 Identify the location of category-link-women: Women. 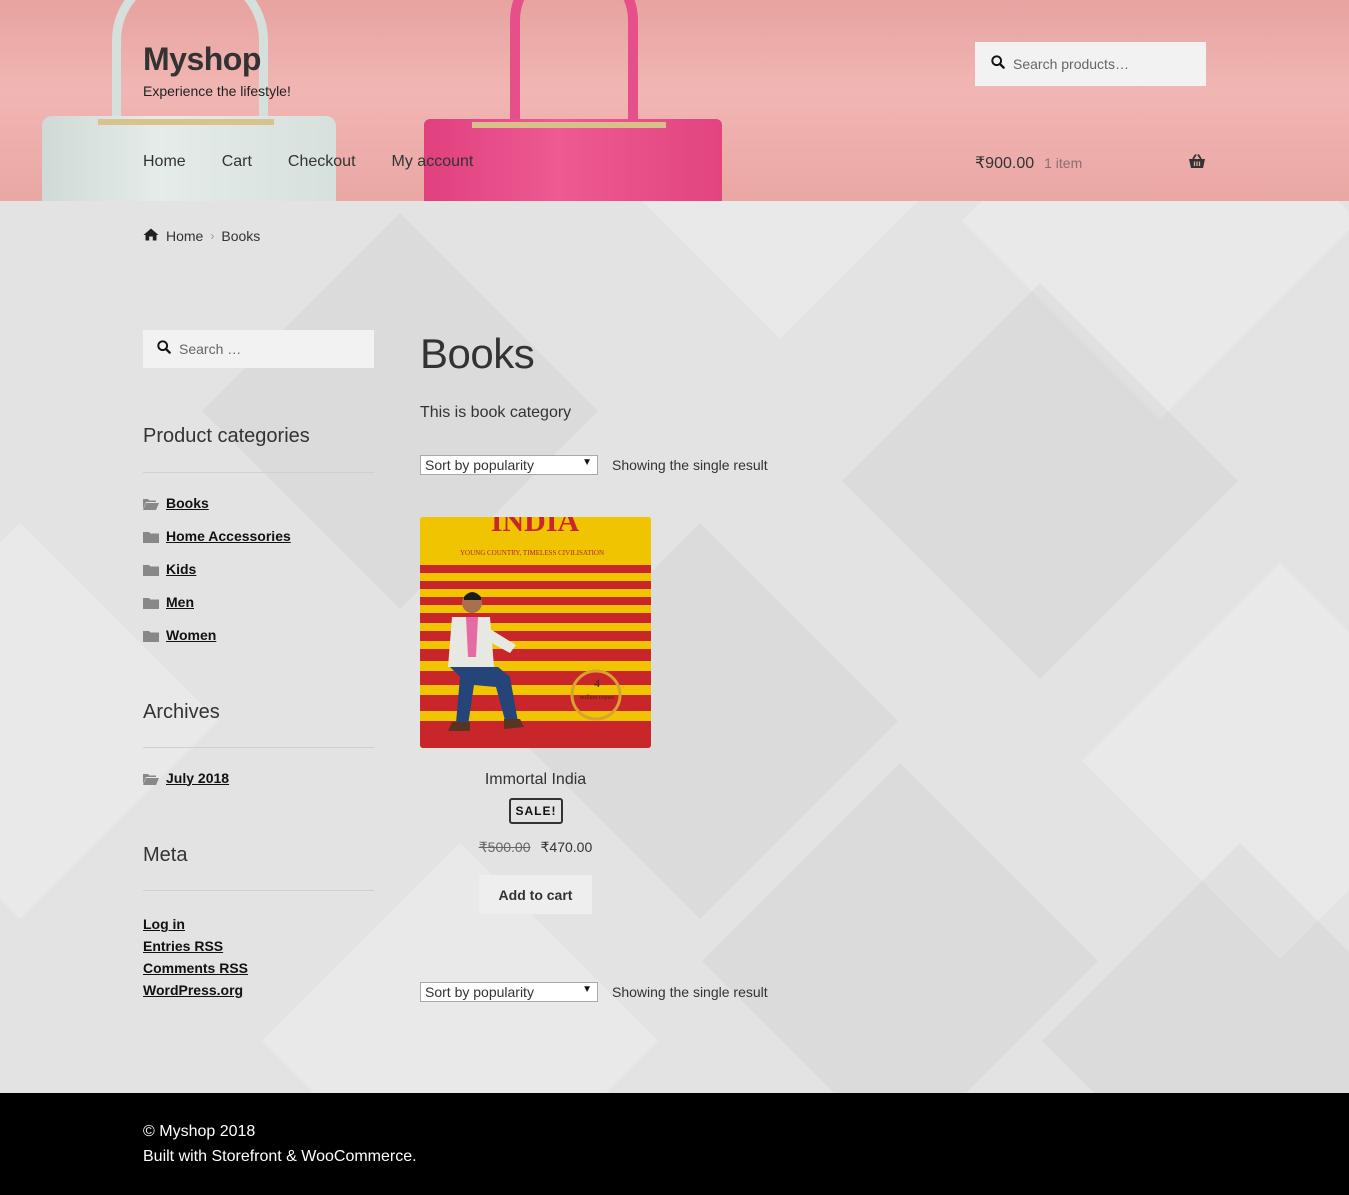
(191, 635).